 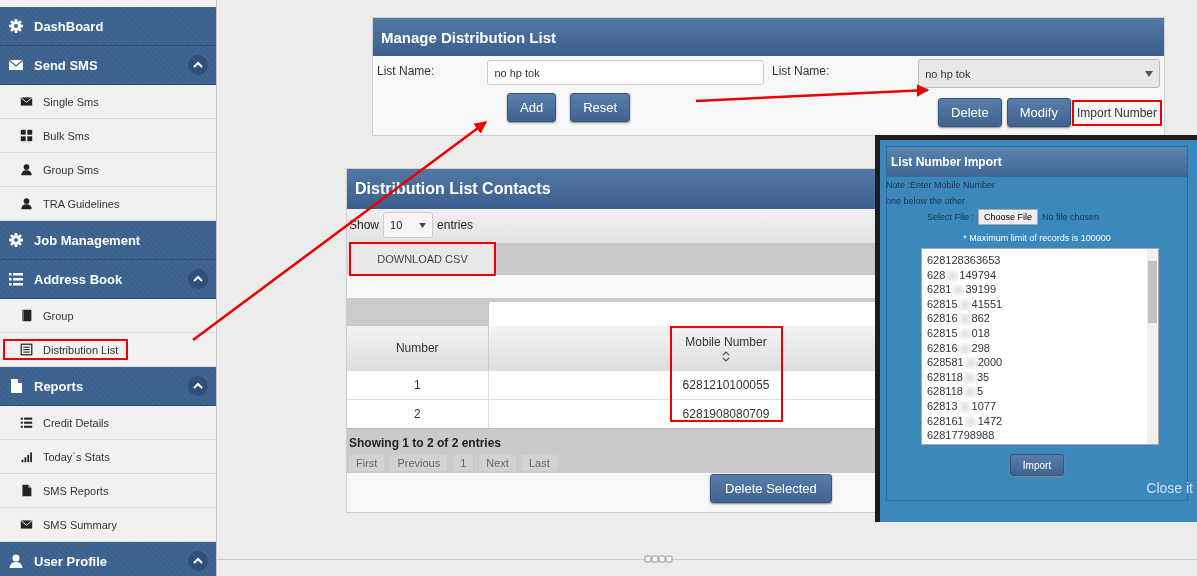 I want to click on sidebar-section: Reports, so click(x=108, y=386).